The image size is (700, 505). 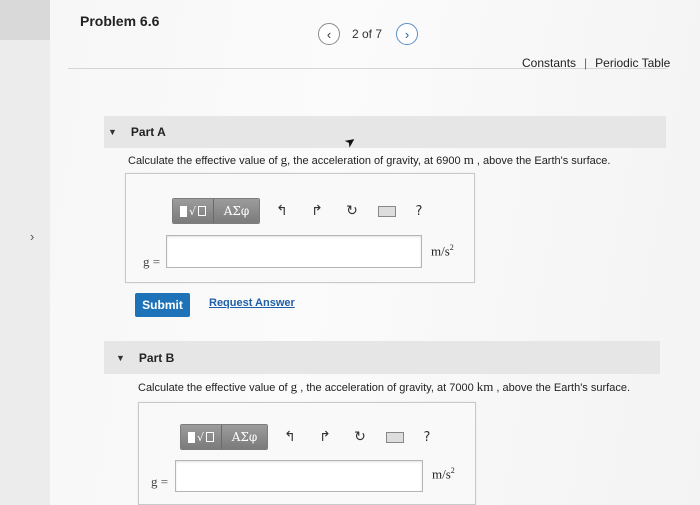 What do you see at coordinates (299, 476) in the screenshot?
I see `part-b-answer-input` at bounding box center [299, 476].